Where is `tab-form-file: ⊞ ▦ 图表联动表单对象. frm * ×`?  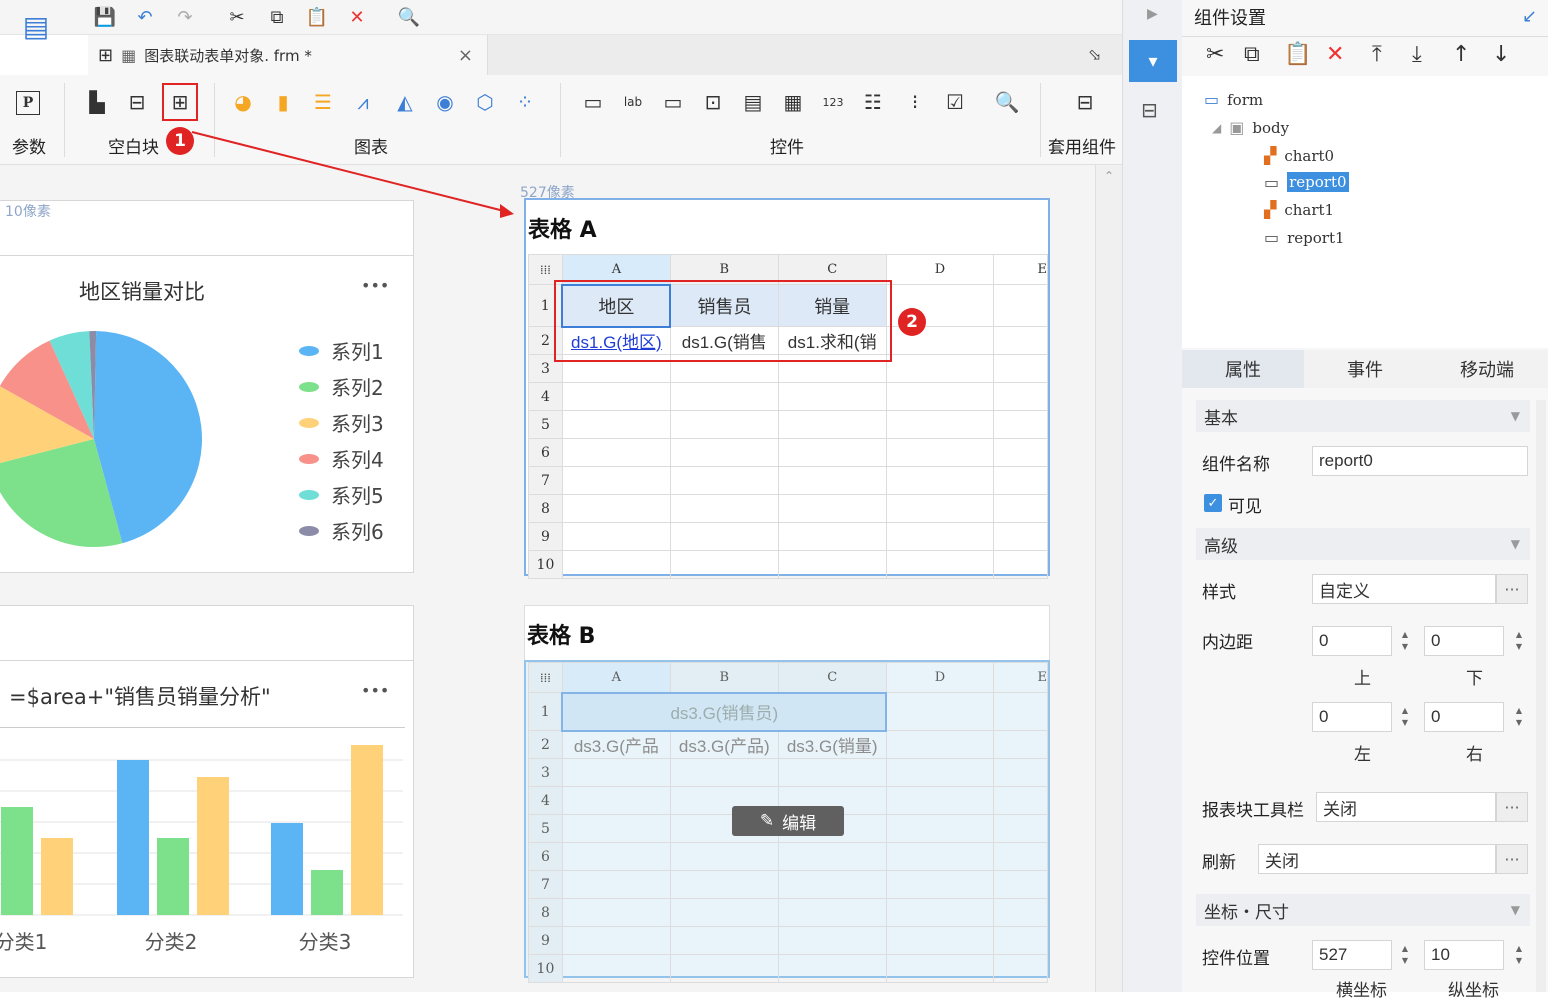
tab-form-file: ⊞ ▦ 图表联动表单对象. frm * × is located at coordinates (288, 55).